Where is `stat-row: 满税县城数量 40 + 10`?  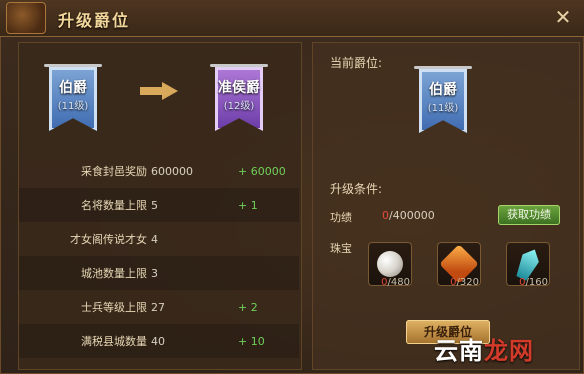 stat-row: 满税县城数量 40 + 10 is located at coordinates (159, 341).